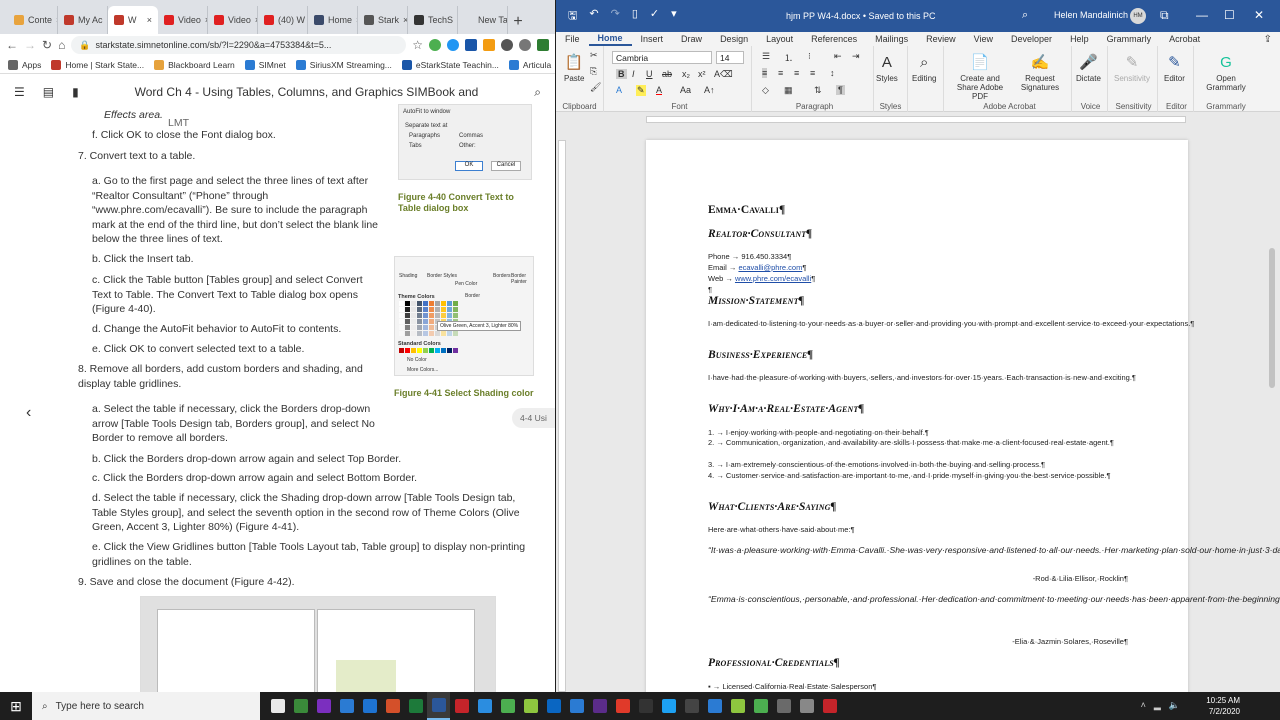 The height and width of the screenshot is (720, 1280). I want to click on star-icon: ☆, so click(417, 45).